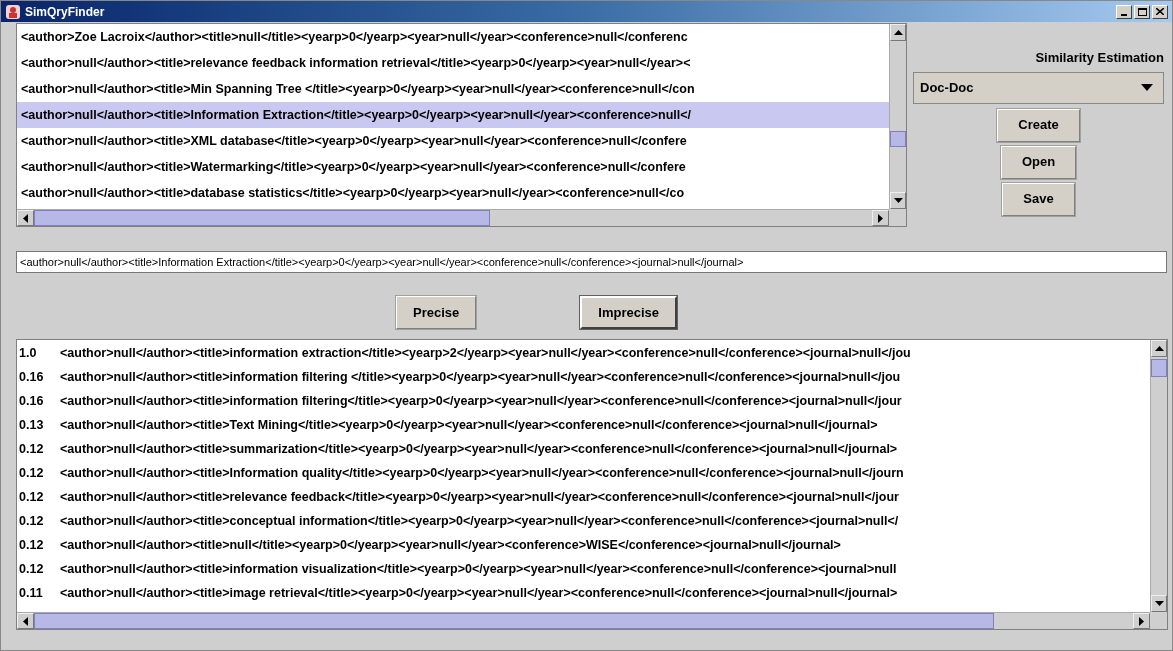 Image resolution: width=1173 pixels, height=651 pixels. I want to click on document-item: <author>null</author><title>Information Extraction</title><yearp>0</yearp><year>null</year><conference>null</, so click(453, 115).